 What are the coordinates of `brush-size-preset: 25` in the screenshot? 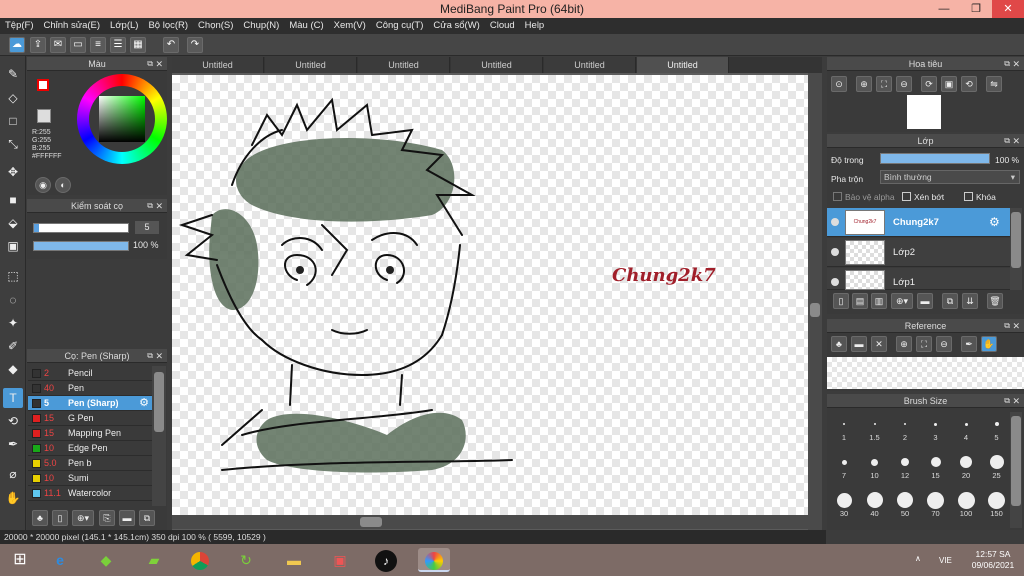 It's located at (997, 465).